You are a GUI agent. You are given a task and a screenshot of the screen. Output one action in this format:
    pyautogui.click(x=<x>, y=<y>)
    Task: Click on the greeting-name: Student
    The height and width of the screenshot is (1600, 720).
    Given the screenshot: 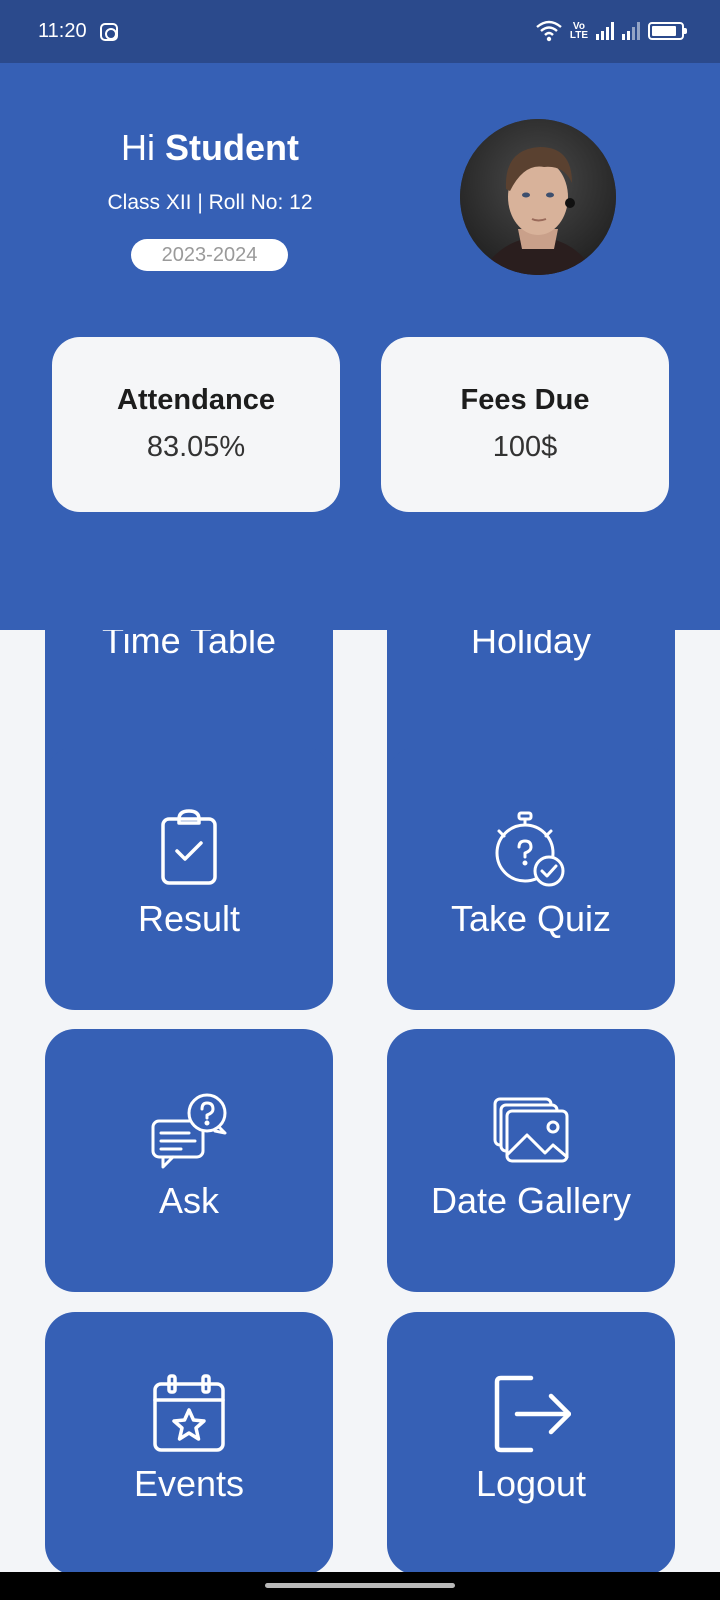 What is the action you would take?
    pyautogui.click(x=232, y=147)
    